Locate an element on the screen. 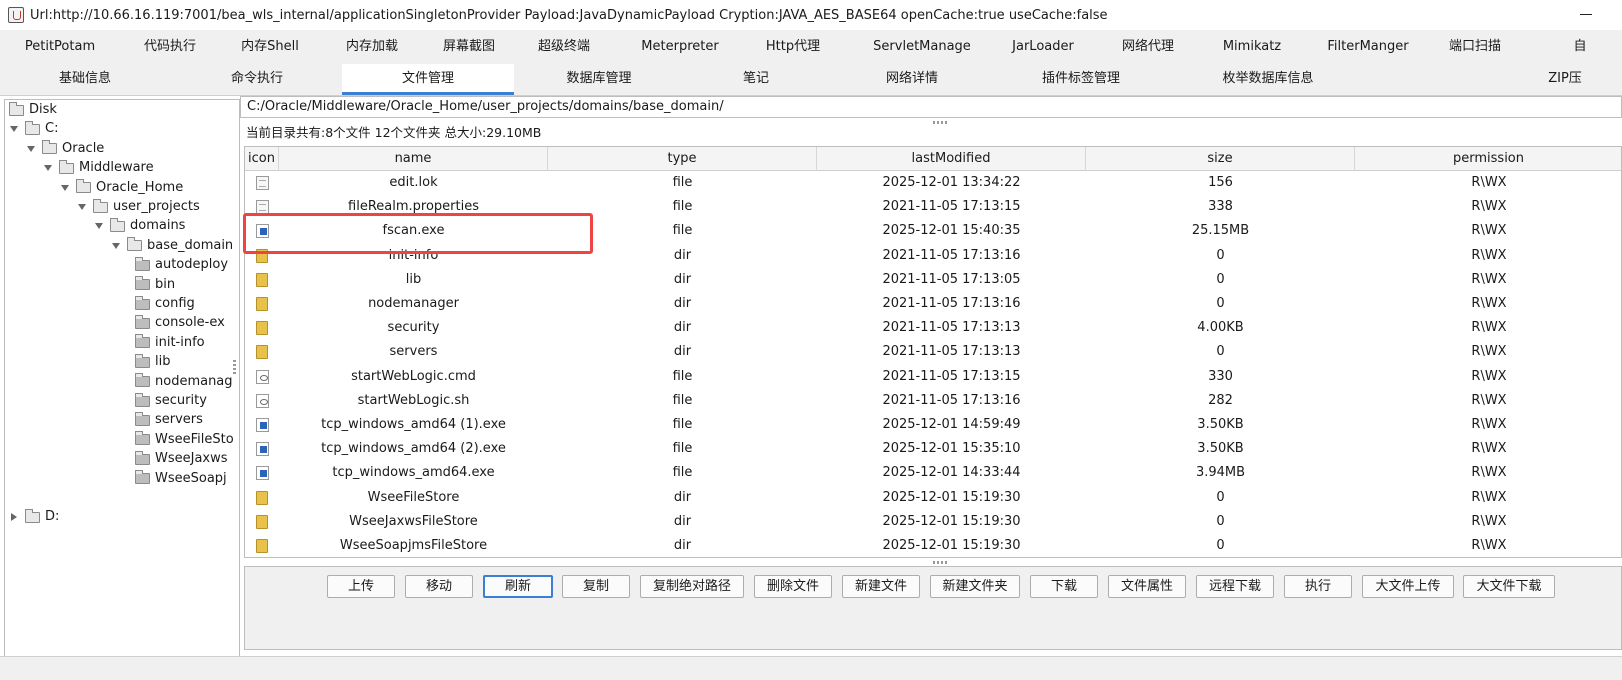 This screenshot has height=680, width=1622. tree-node: servers is located at coordinates (169, 420).